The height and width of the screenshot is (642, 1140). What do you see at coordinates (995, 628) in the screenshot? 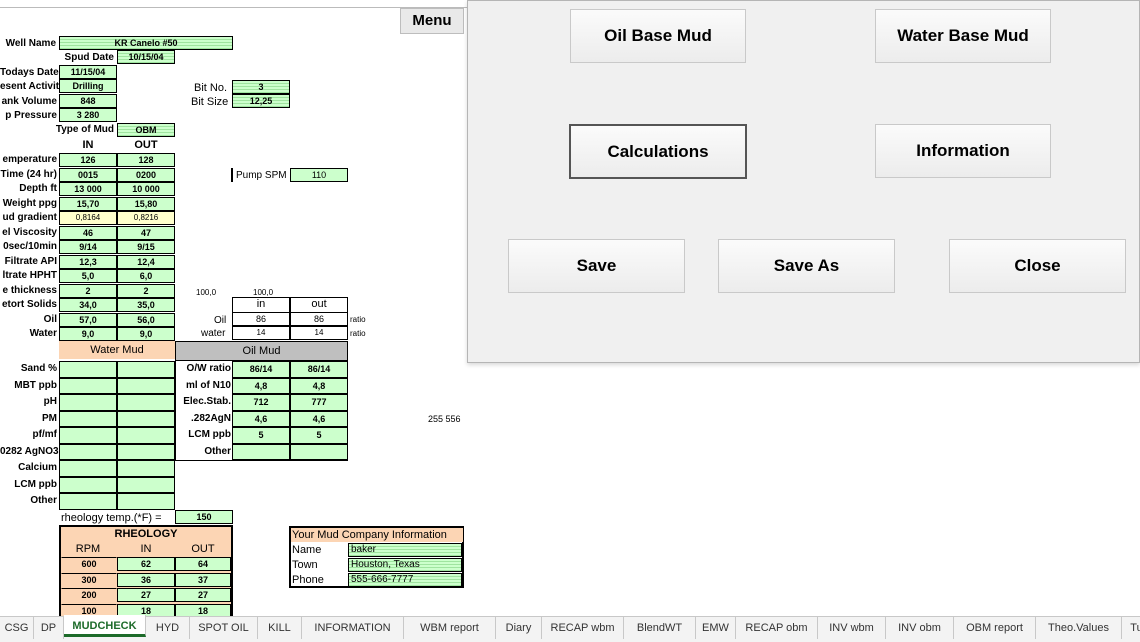
I see `sheet-tab-obm-report: OBM report` at bounding box center [995, 628].